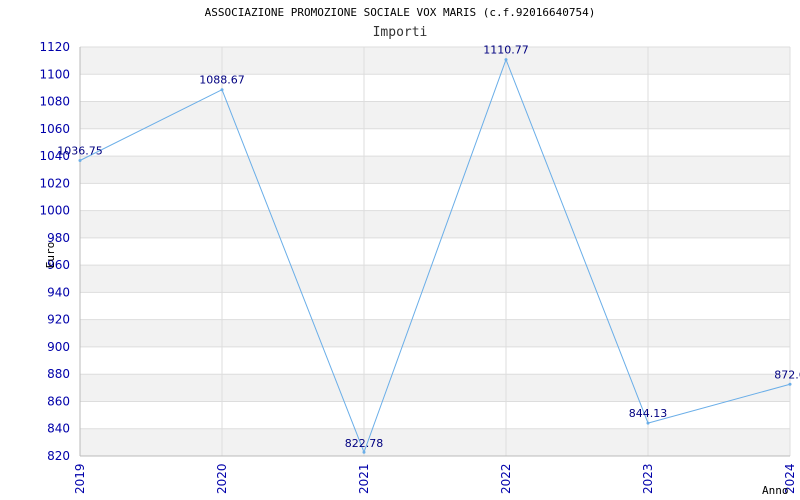 The height and width of the screenshot is (500, 800). Describe the element at coordinates (58, 374) in the screenshot. I see `y-tick-label: 880` at that location.